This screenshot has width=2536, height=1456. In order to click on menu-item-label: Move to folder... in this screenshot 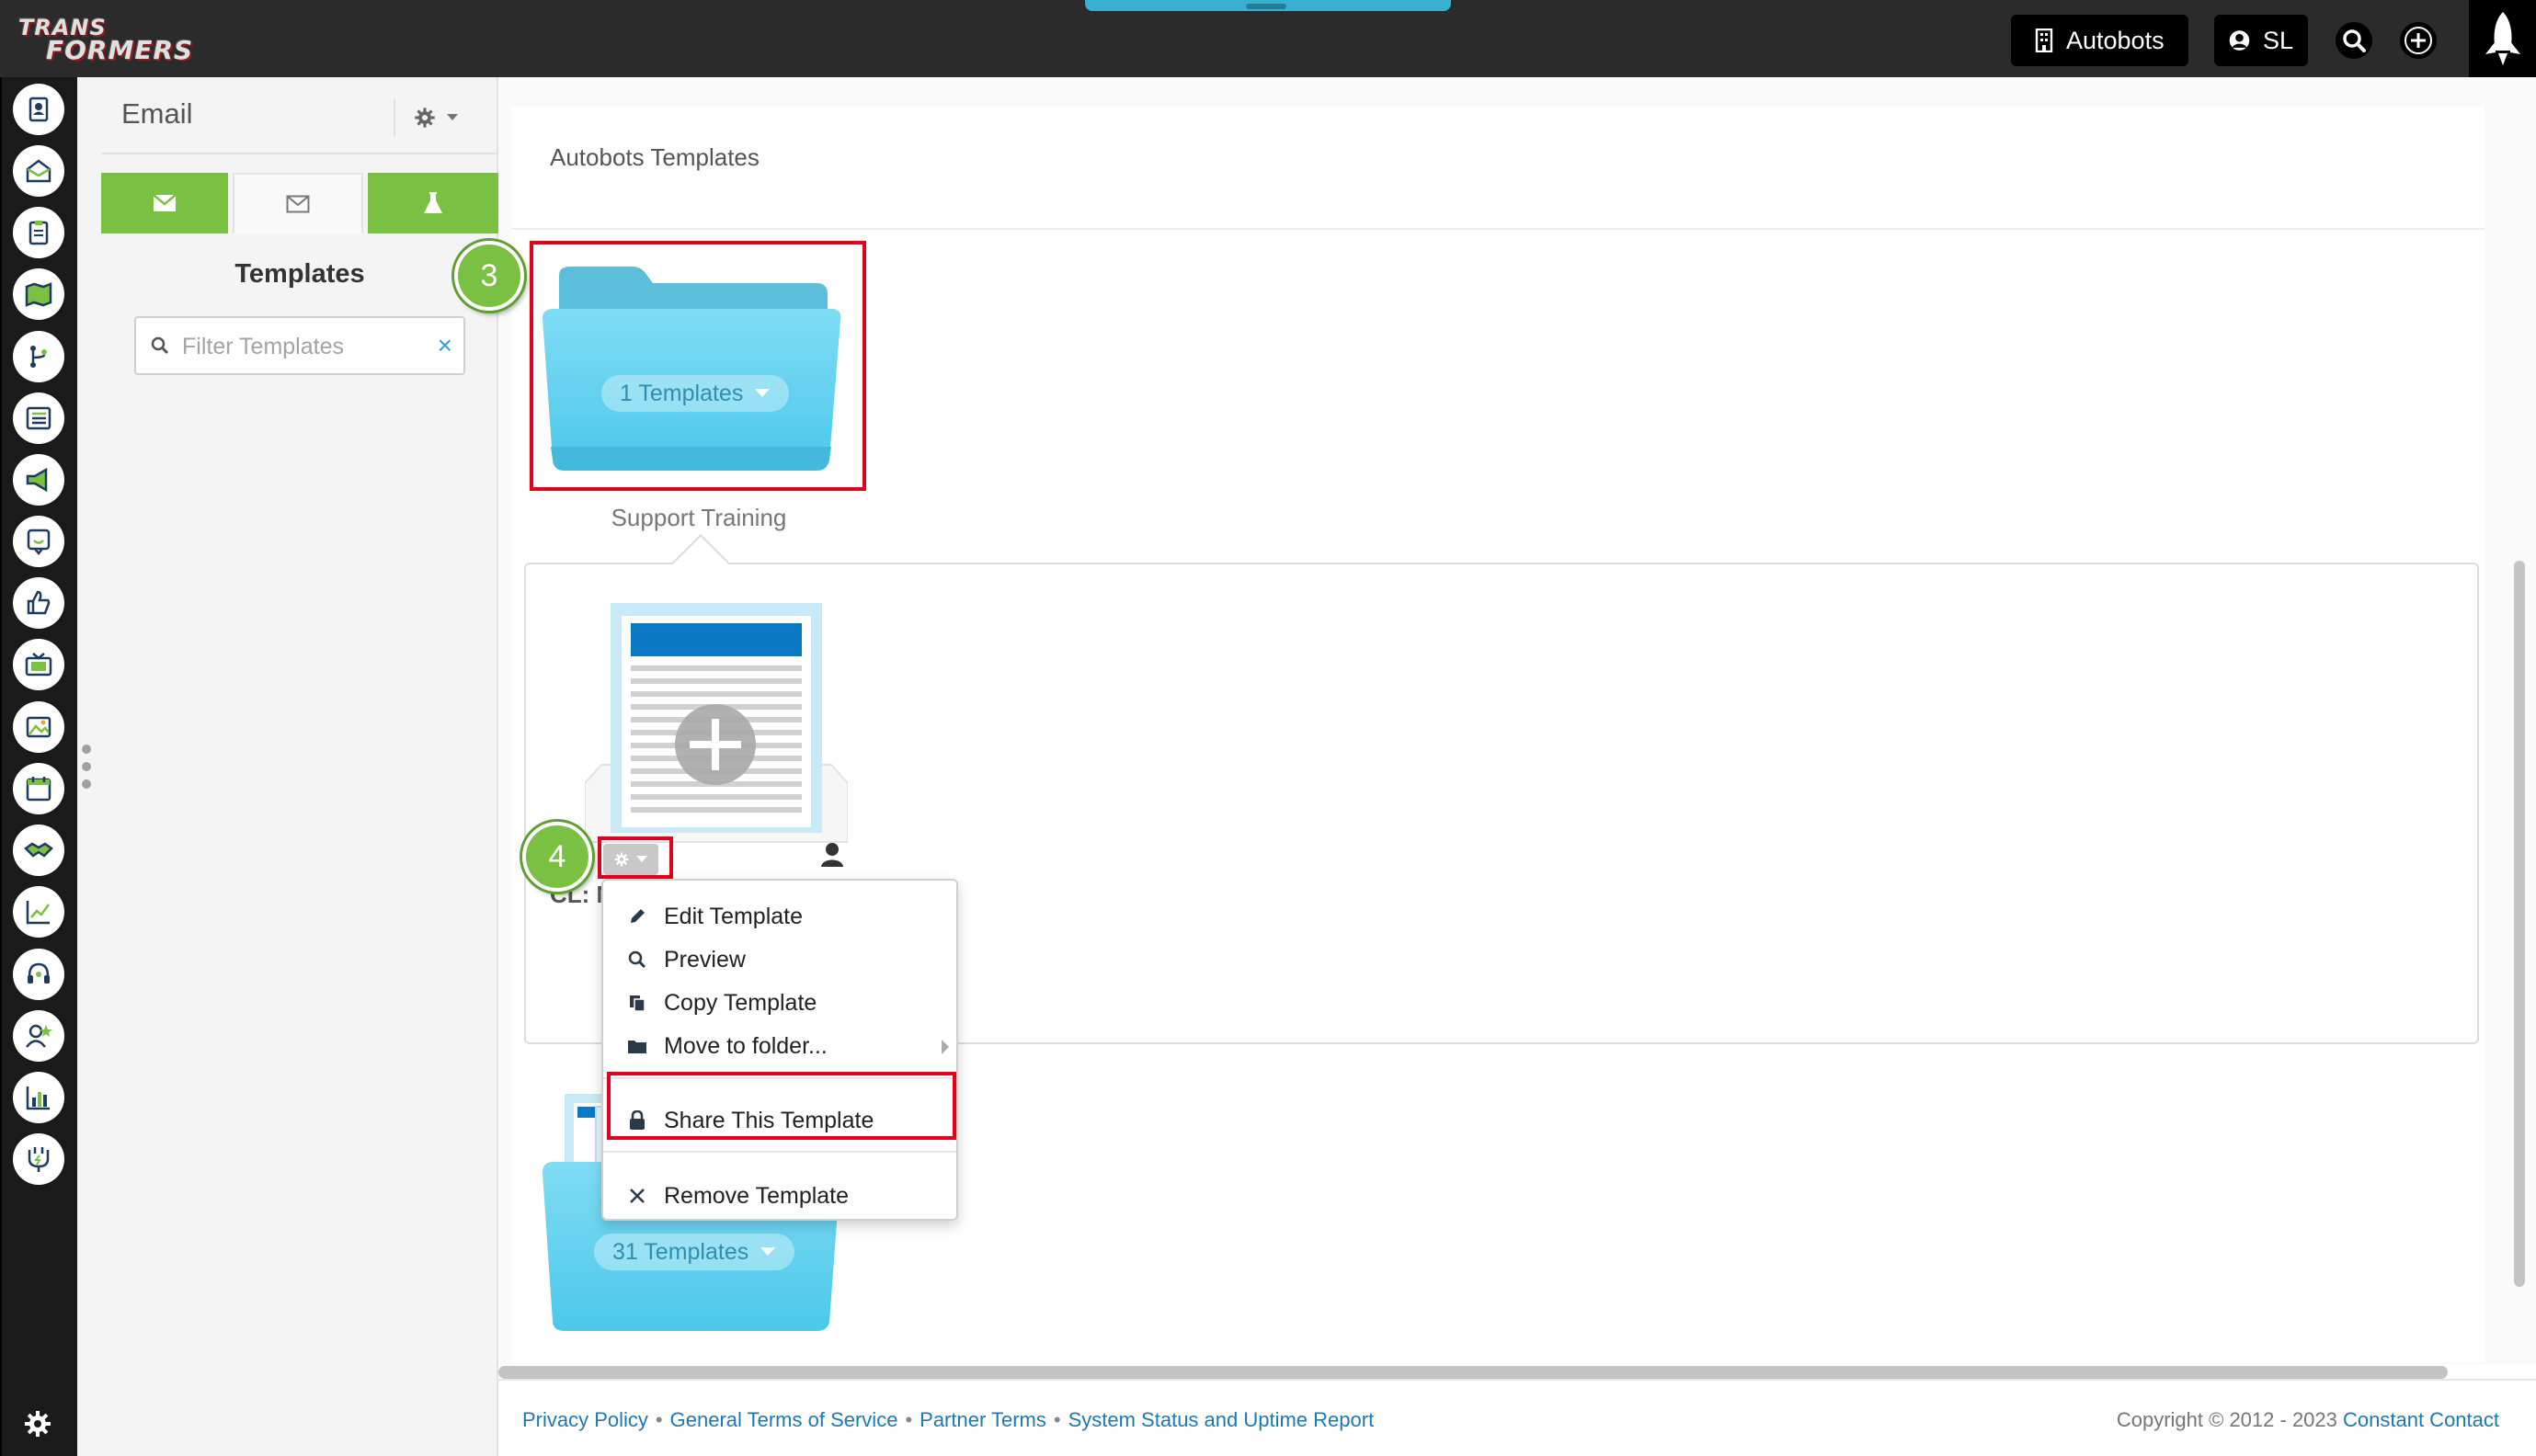, I will do `click(746, 1045)`.